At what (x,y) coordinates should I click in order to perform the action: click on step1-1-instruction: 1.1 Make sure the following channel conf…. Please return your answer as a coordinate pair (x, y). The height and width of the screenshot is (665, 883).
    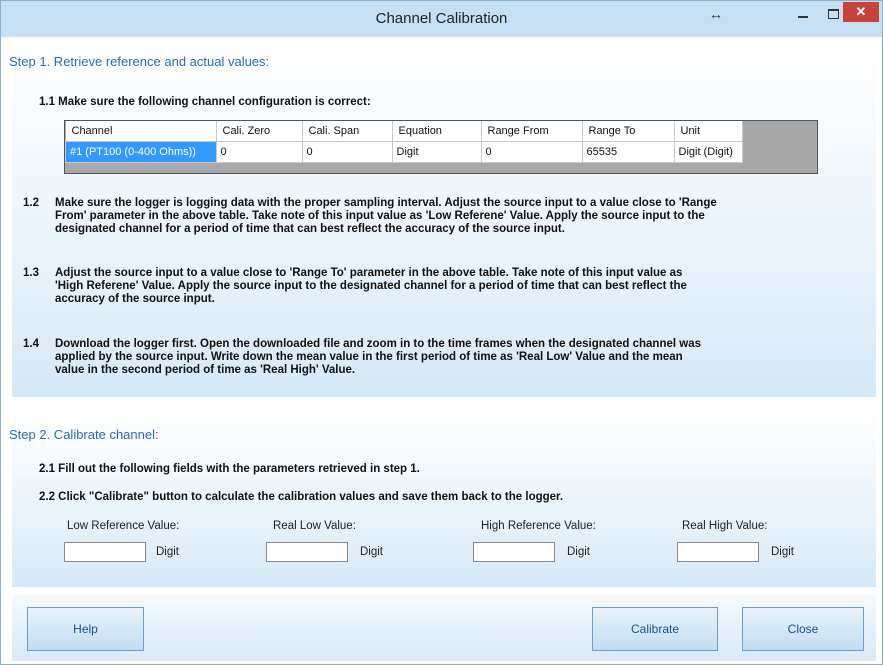
    Looking at the image, I should click on (205, 102).